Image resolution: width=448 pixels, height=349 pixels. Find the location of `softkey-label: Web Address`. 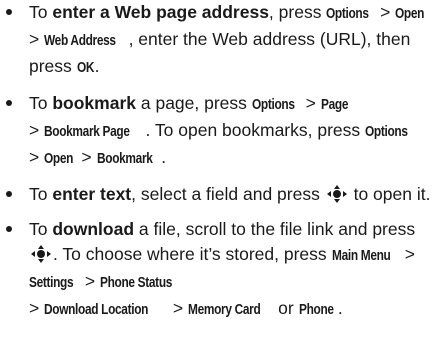

softkey-label: Web Address is located at coordinates (80, 41).